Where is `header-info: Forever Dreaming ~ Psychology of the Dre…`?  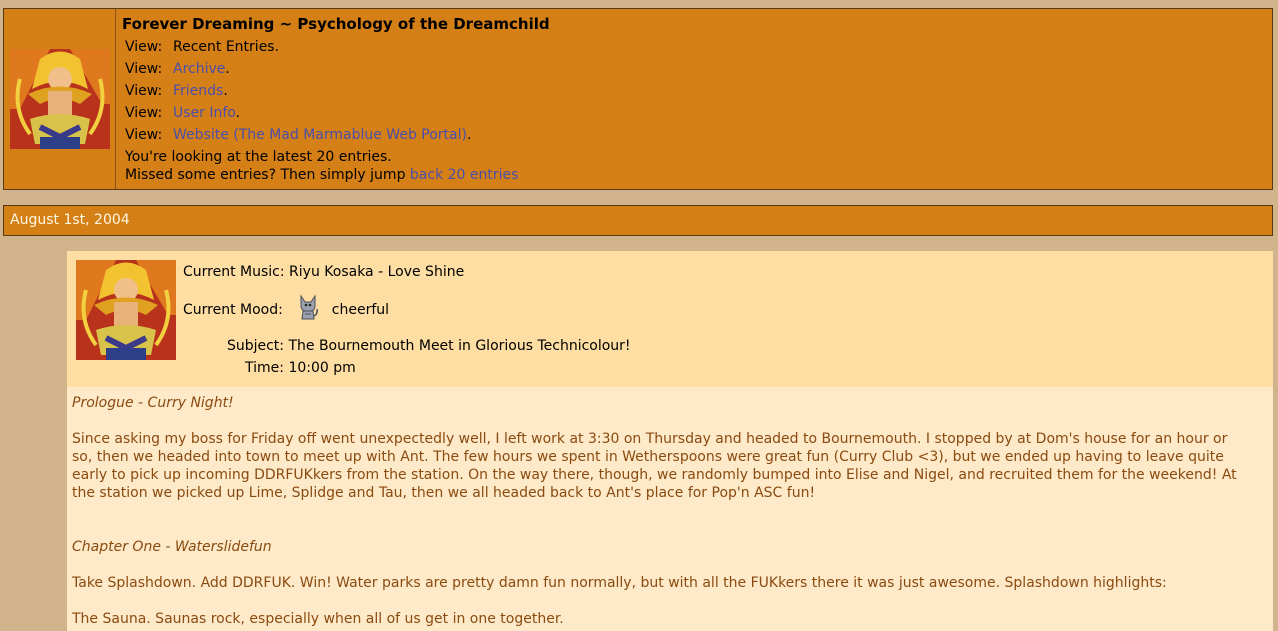
header-info: Forever Dreaming ~ Psychology of the Dre… is located at coordinates (336, 99).